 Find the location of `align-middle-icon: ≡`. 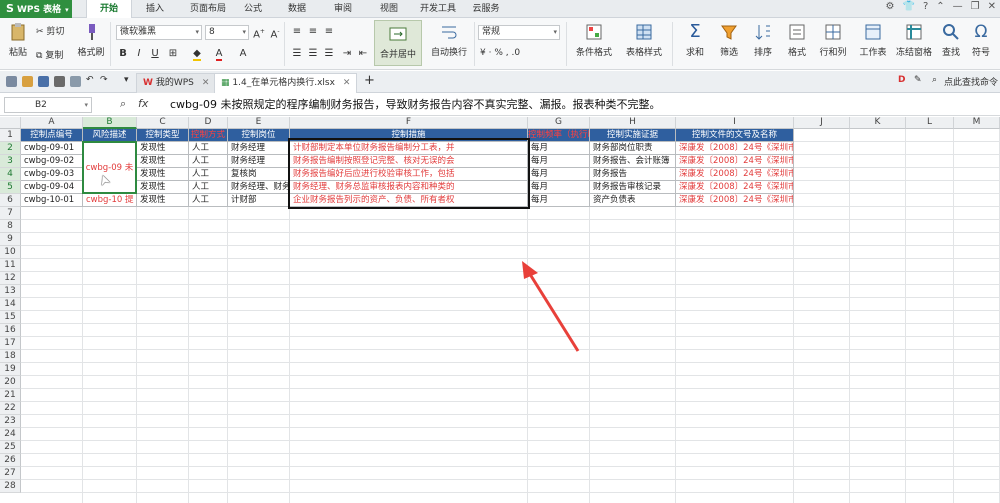

align-middle-icon: ≡ is located at coordinates (313, 32).